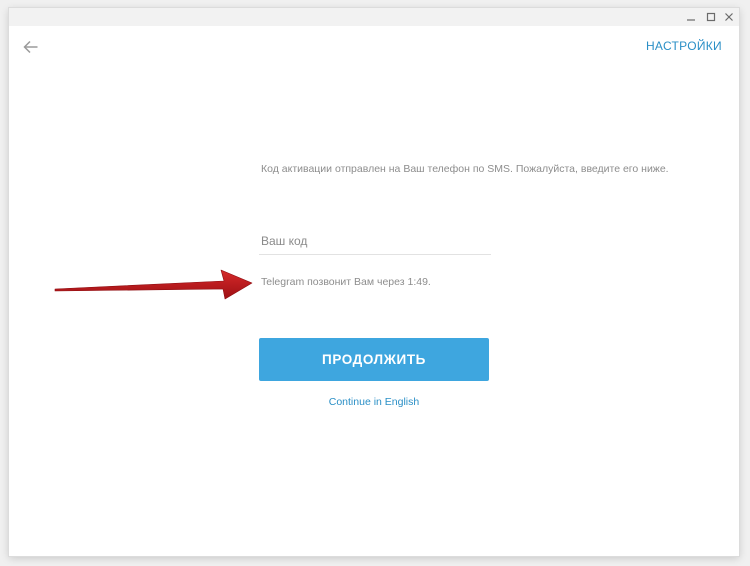 The height and width of the screenshot is (566, 750). Describe the element at coordinates (346, 282) in the screenshot. I see `call-timer-text: Telegram позвонит Вам через 1:49.` at that location.